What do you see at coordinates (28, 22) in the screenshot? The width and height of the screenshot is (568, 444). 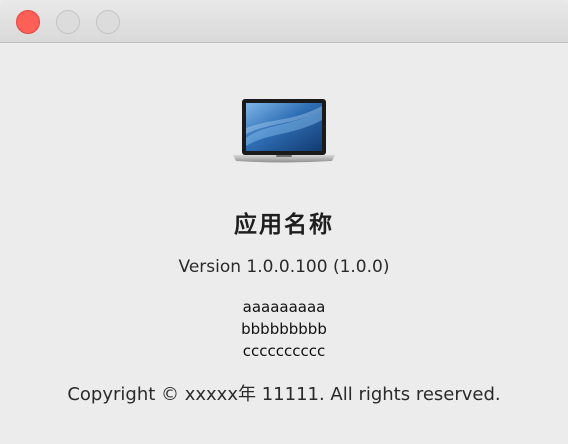 I see `close-button` at bounding box center [28, 22].